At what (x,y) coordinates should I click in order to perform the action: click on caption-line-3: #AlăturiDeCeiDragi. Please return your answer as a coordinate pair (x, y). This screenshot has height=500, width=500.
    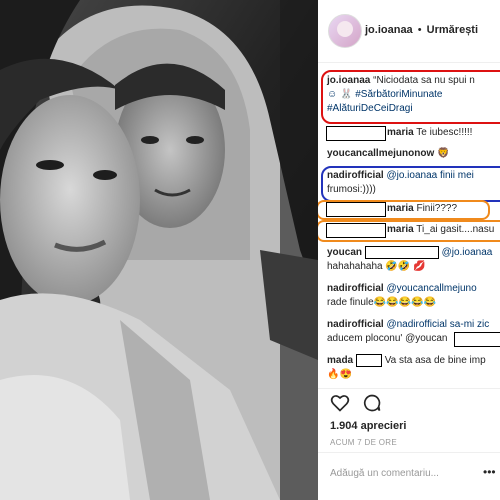
    Looking at the image, I should click on (370, 108).